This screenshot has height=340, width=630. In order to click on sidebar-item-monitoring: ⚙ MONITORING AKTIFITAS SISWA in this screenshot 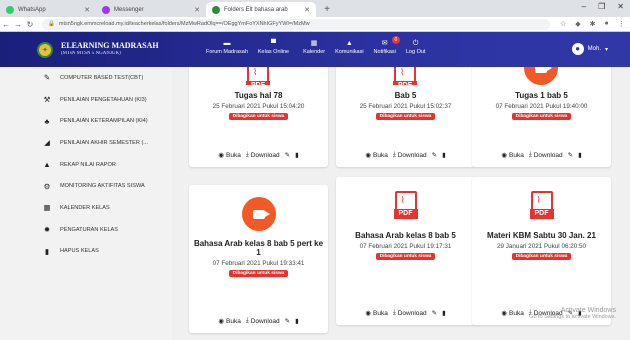, I will do `click(86, 186)`.